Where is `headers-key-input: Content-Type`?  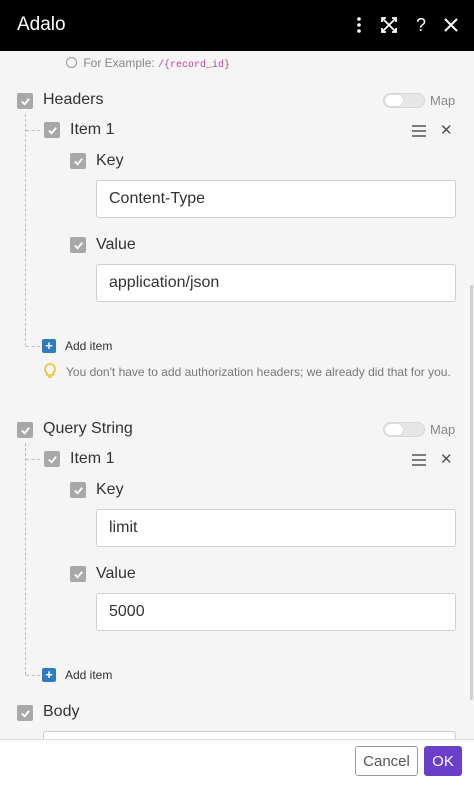
headers-key-input: Content-Type is located at coordinates (276, 199).